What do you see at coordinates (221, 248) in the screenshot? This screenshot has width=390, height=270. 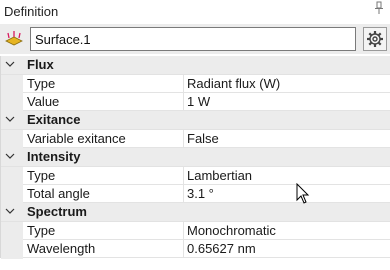 I see `property-value: 0.65627 nm` at bounding box center [221, 248].